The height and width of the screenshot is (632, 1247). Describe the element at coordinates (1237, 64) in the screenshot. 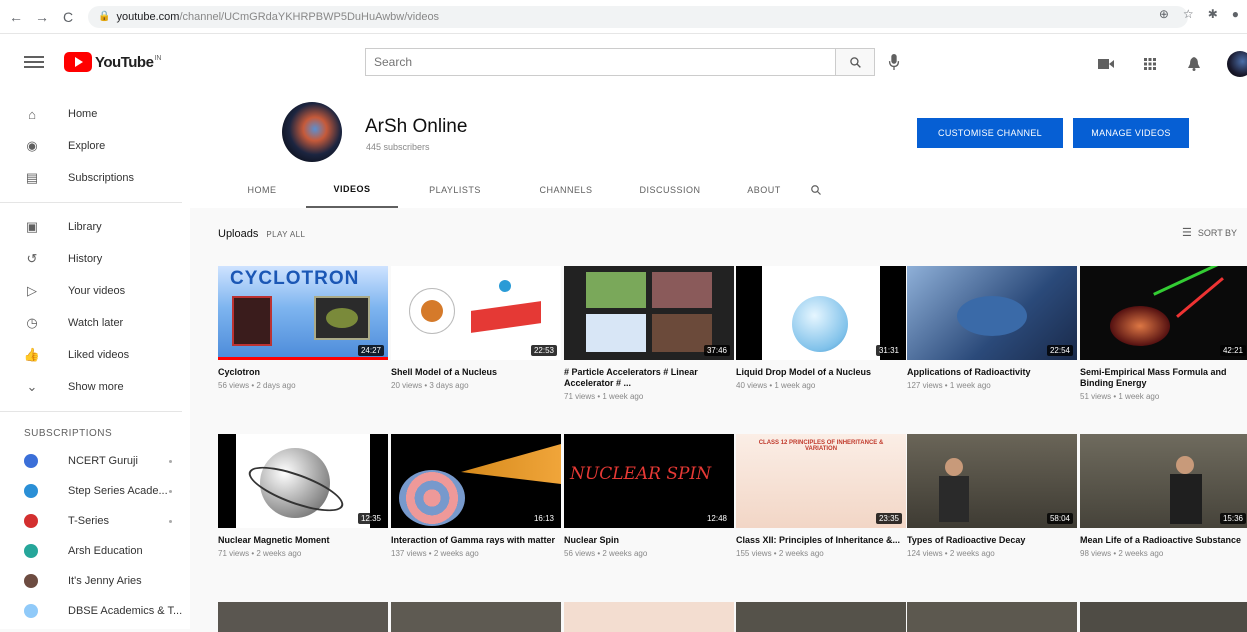

I see `account-avatar` at that location.